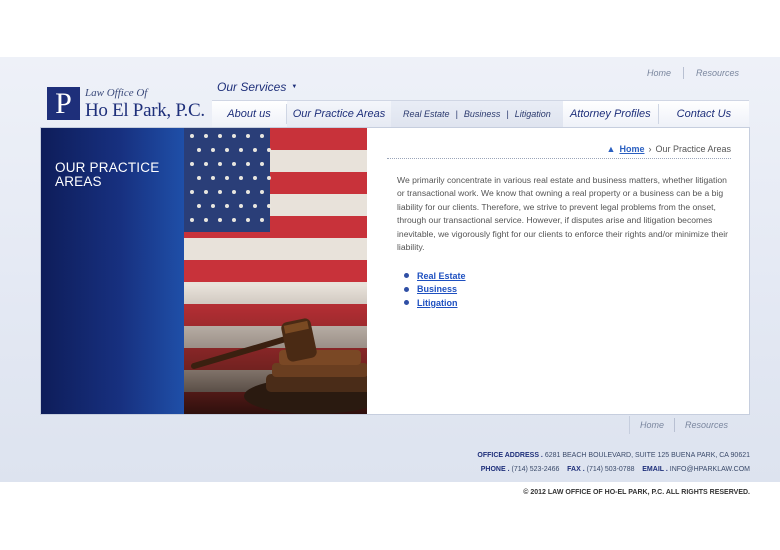 This screenshot has width=780, height=550. I want to click on flag-gavel-image, so click(275, 271).